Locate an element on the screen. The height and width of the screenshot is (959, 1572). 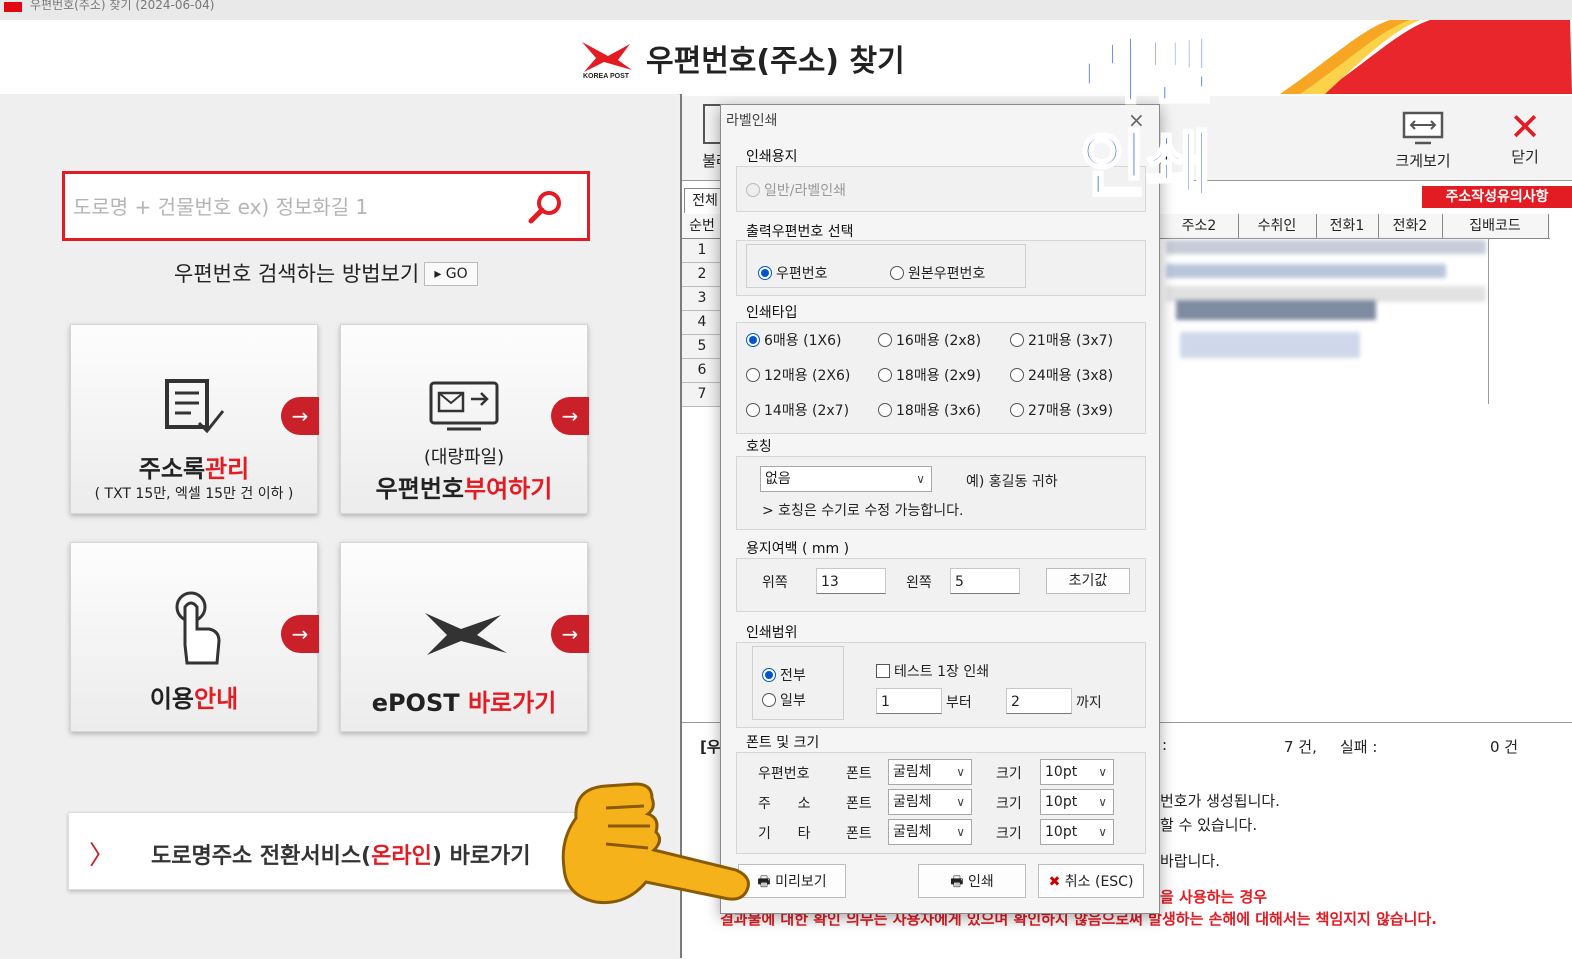
status-fail-label: 실패 : is located at coordinates (1359, 747).